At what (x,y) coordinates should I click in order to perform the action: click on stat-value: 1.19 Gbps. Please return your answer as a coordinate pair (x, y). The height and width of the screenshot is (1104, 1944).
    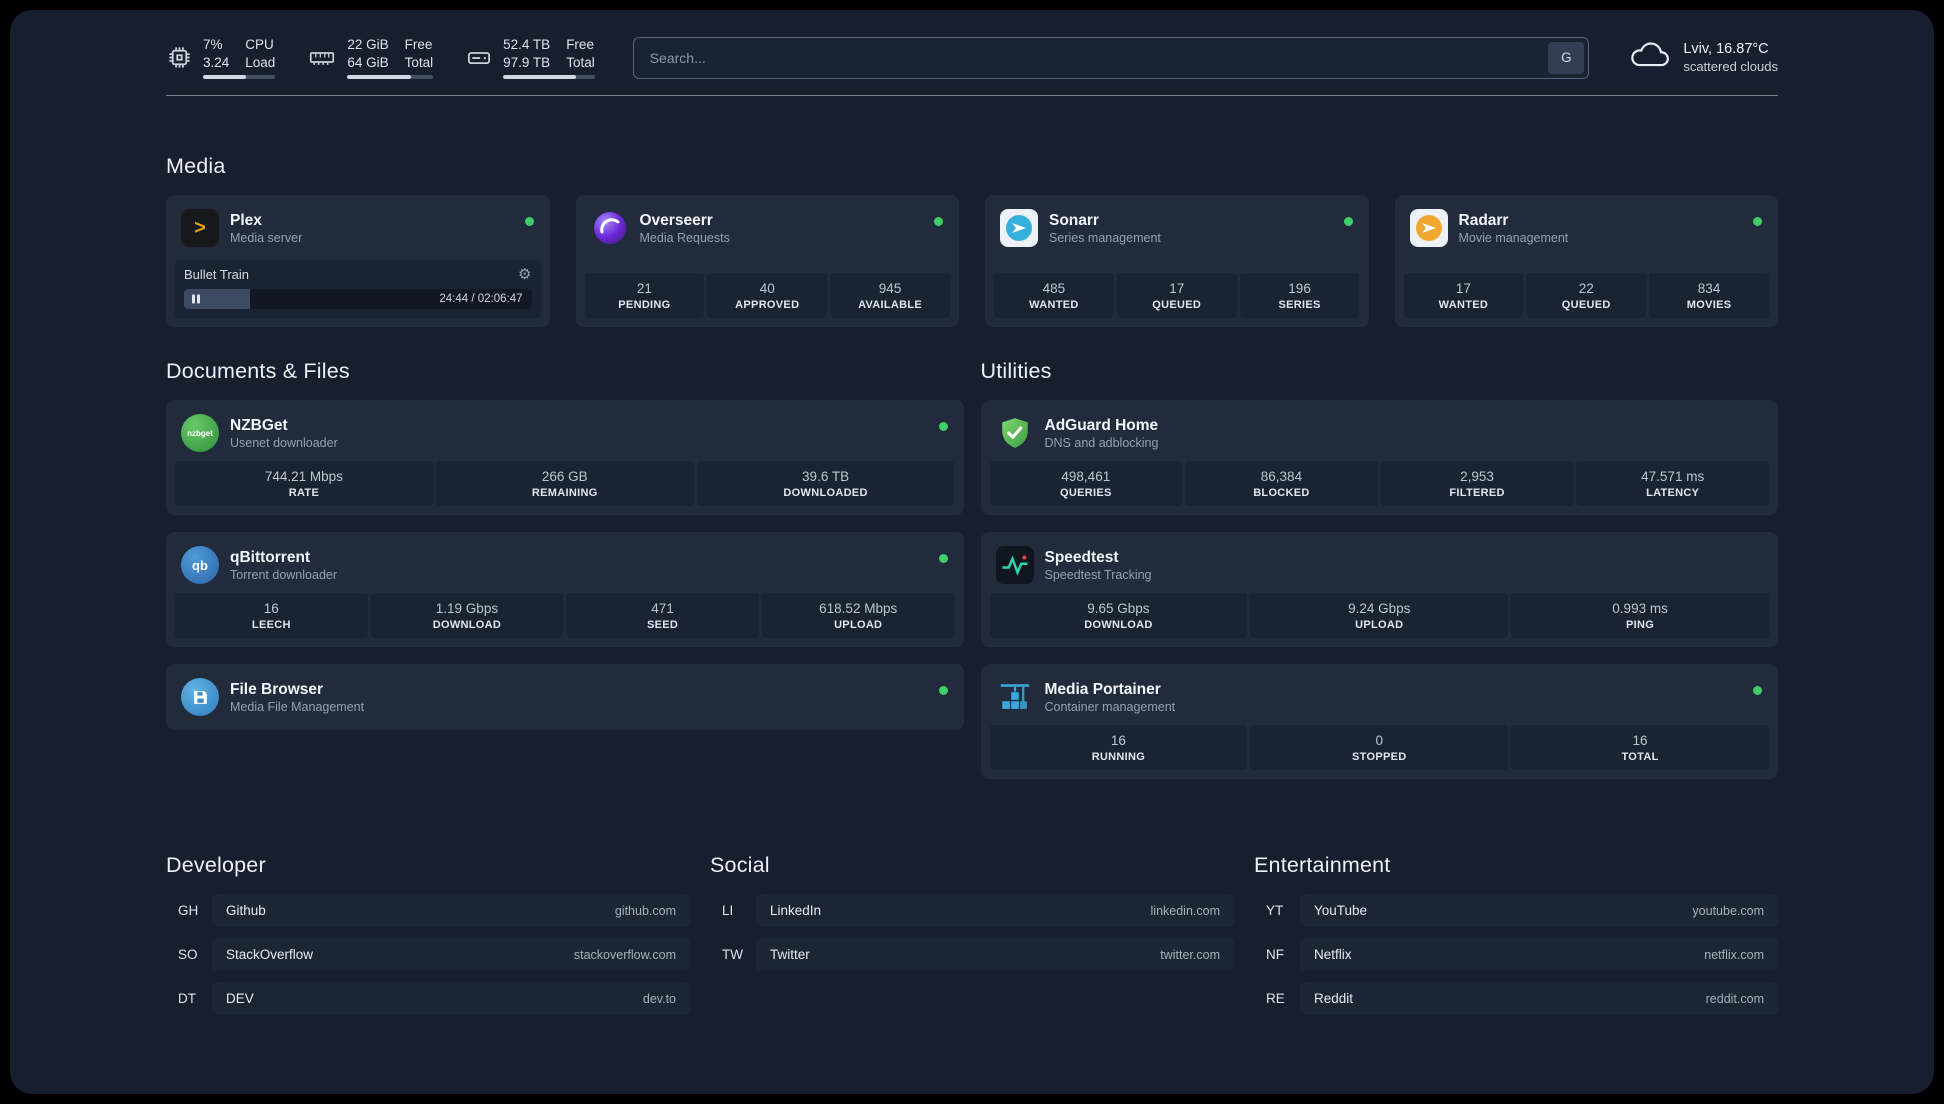
    Looking at the image, I should click on (467, 609).